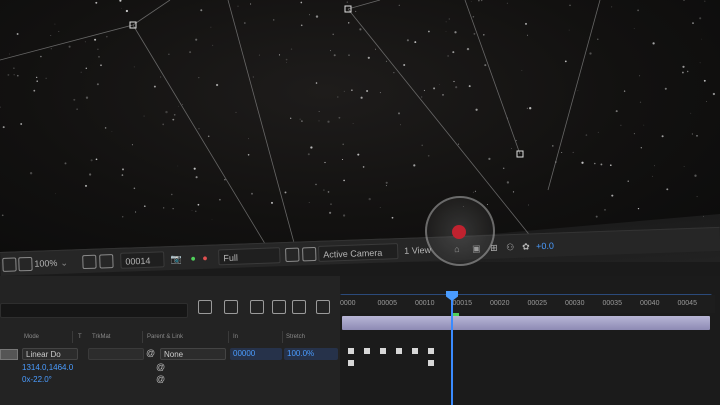 The image size is (720, 405). I want to click on position-property-row: 1314.0,1464.0 @, so click(170, 368).